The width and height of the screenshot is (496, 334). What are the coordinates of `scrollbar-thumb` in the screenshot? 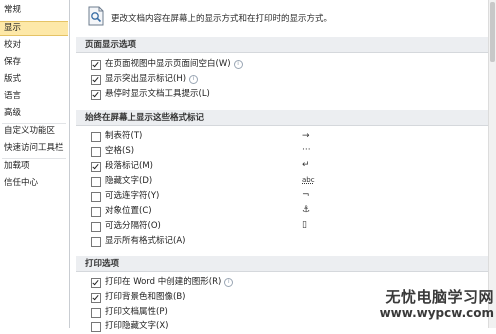 It's located at (492, 32).